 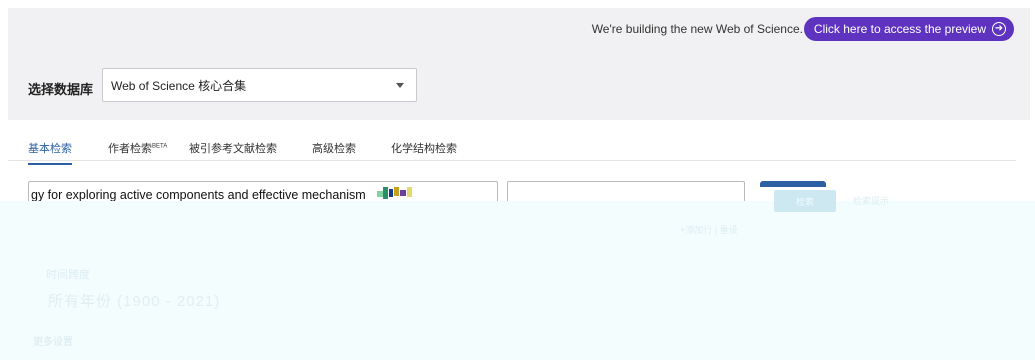 What do you see at coordinates (134, 300) in the screenshot?
I see `time-span-value: 所有年份 (1900 - 2021)` at bounding box center [134, 300].